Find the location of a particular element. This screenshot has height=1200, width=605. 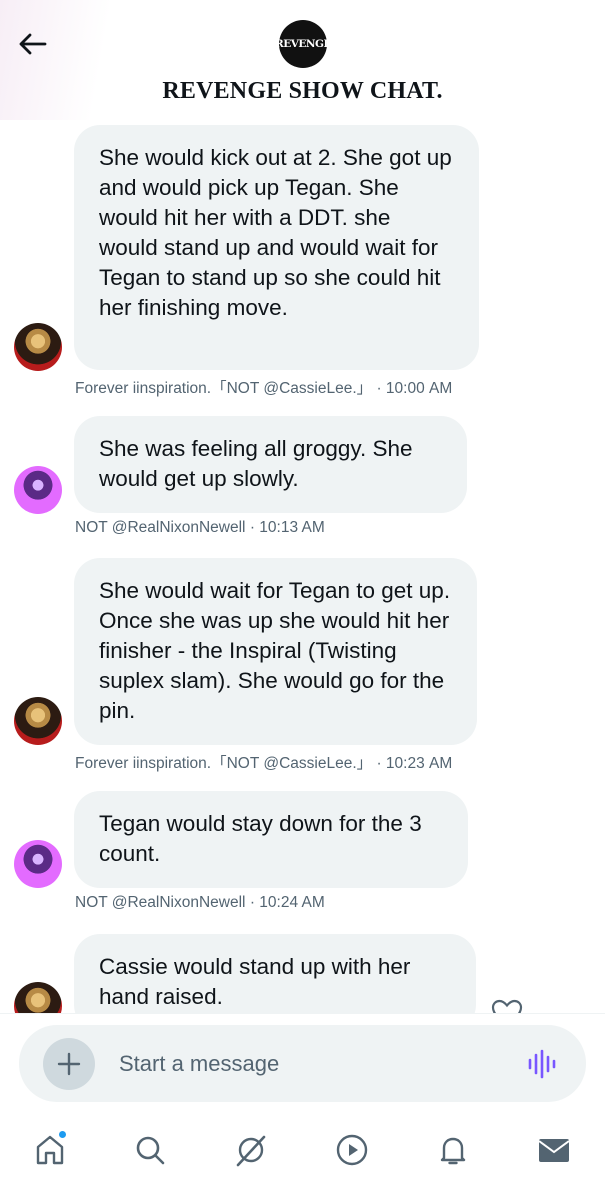

chat-title: REVENGE SHOW CHAT. is located at coordinates (302, 91).